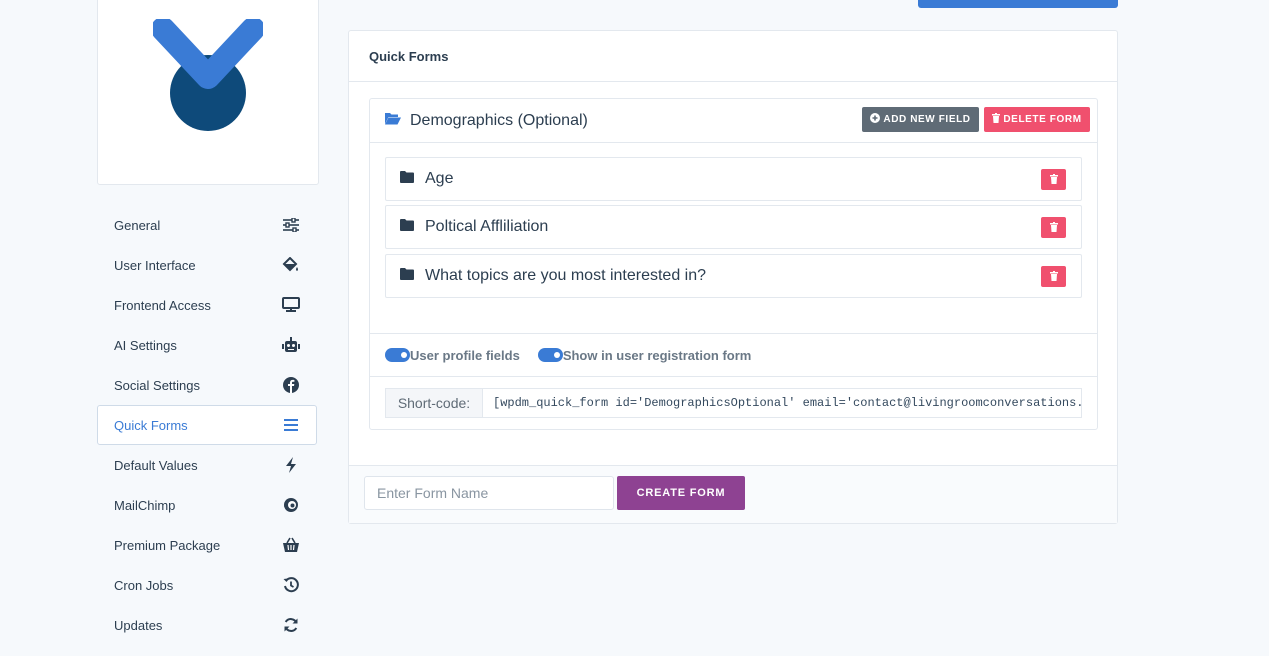 This screenshot has height=656, width=1269. Describe the element at coordinates (207, 345) in the screenshot. I see `sidebar-item-ai-settings: AI Settings` at that location.